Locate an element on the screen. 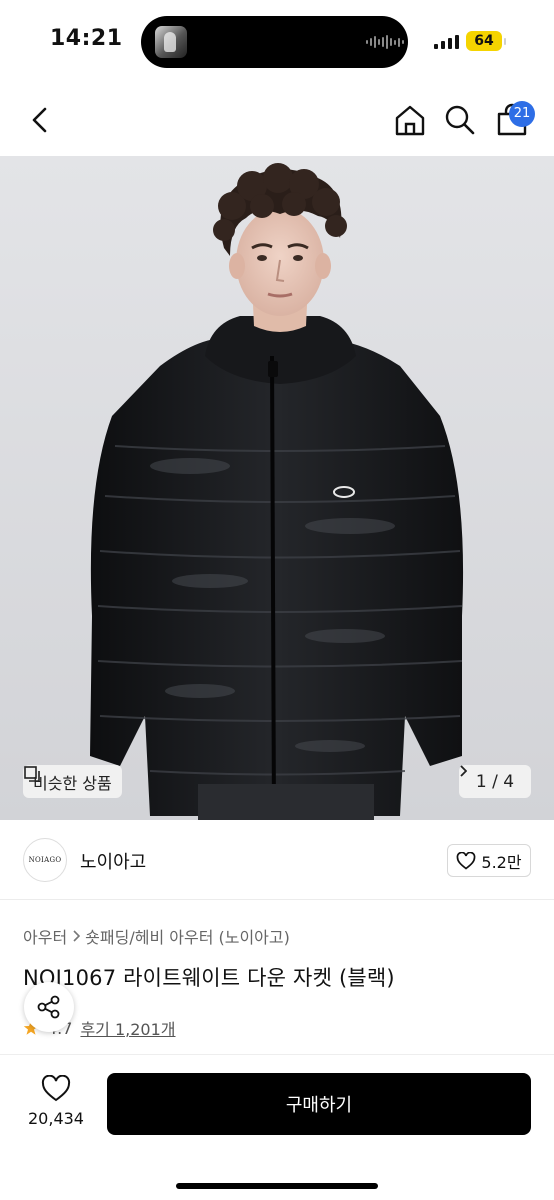  audio-wave-icon is located at coordinates (385, 42).